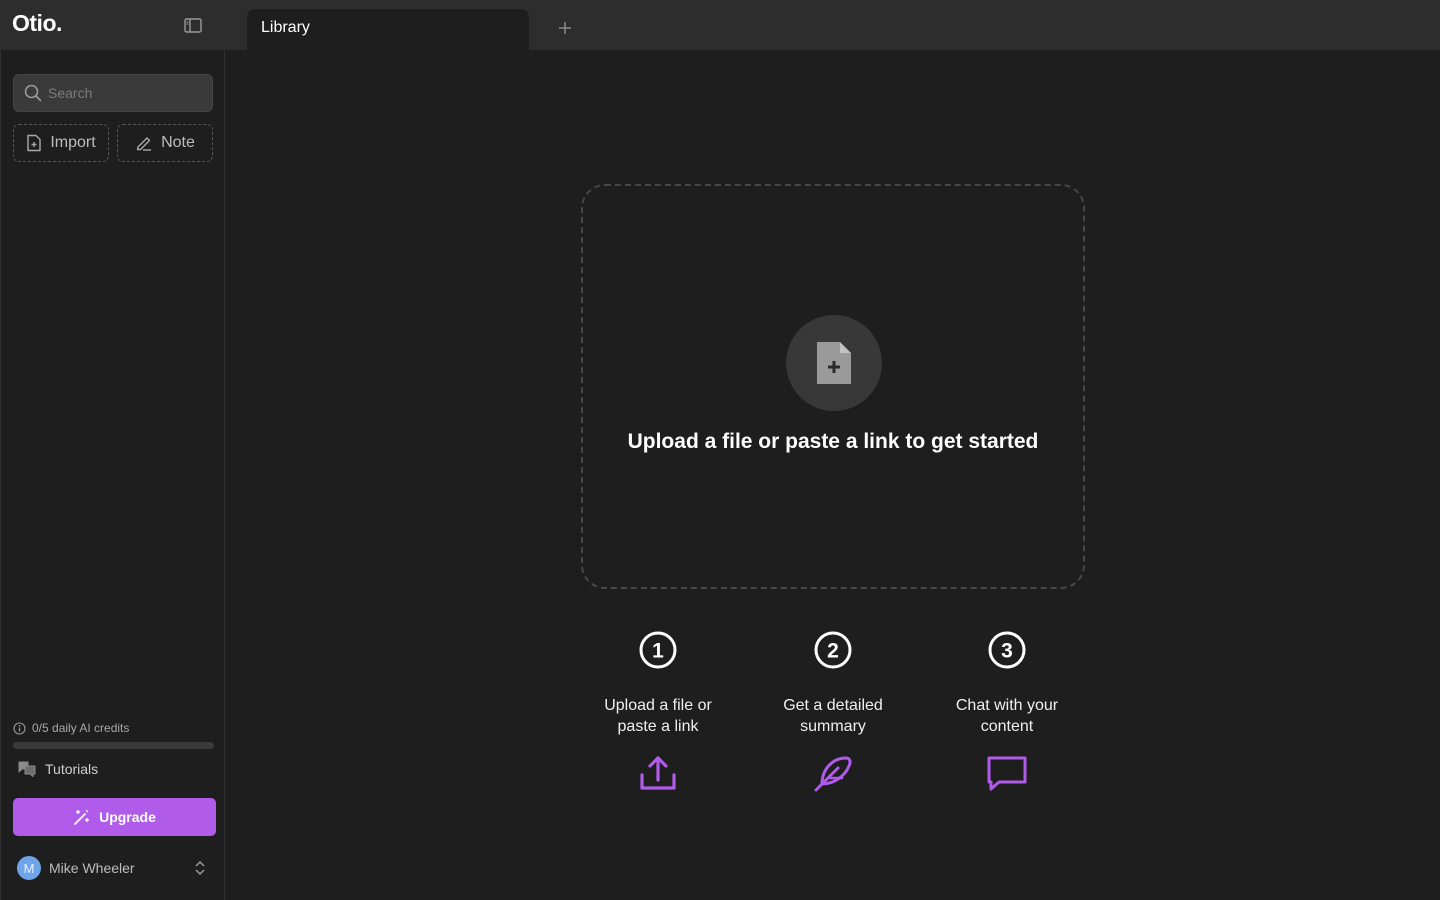 This screenshot has width=1440, height=900. What do you see at coordinates (833, 726) in the screenshot?
I see `step-label-line: summary` at bounding box center [833, 726].